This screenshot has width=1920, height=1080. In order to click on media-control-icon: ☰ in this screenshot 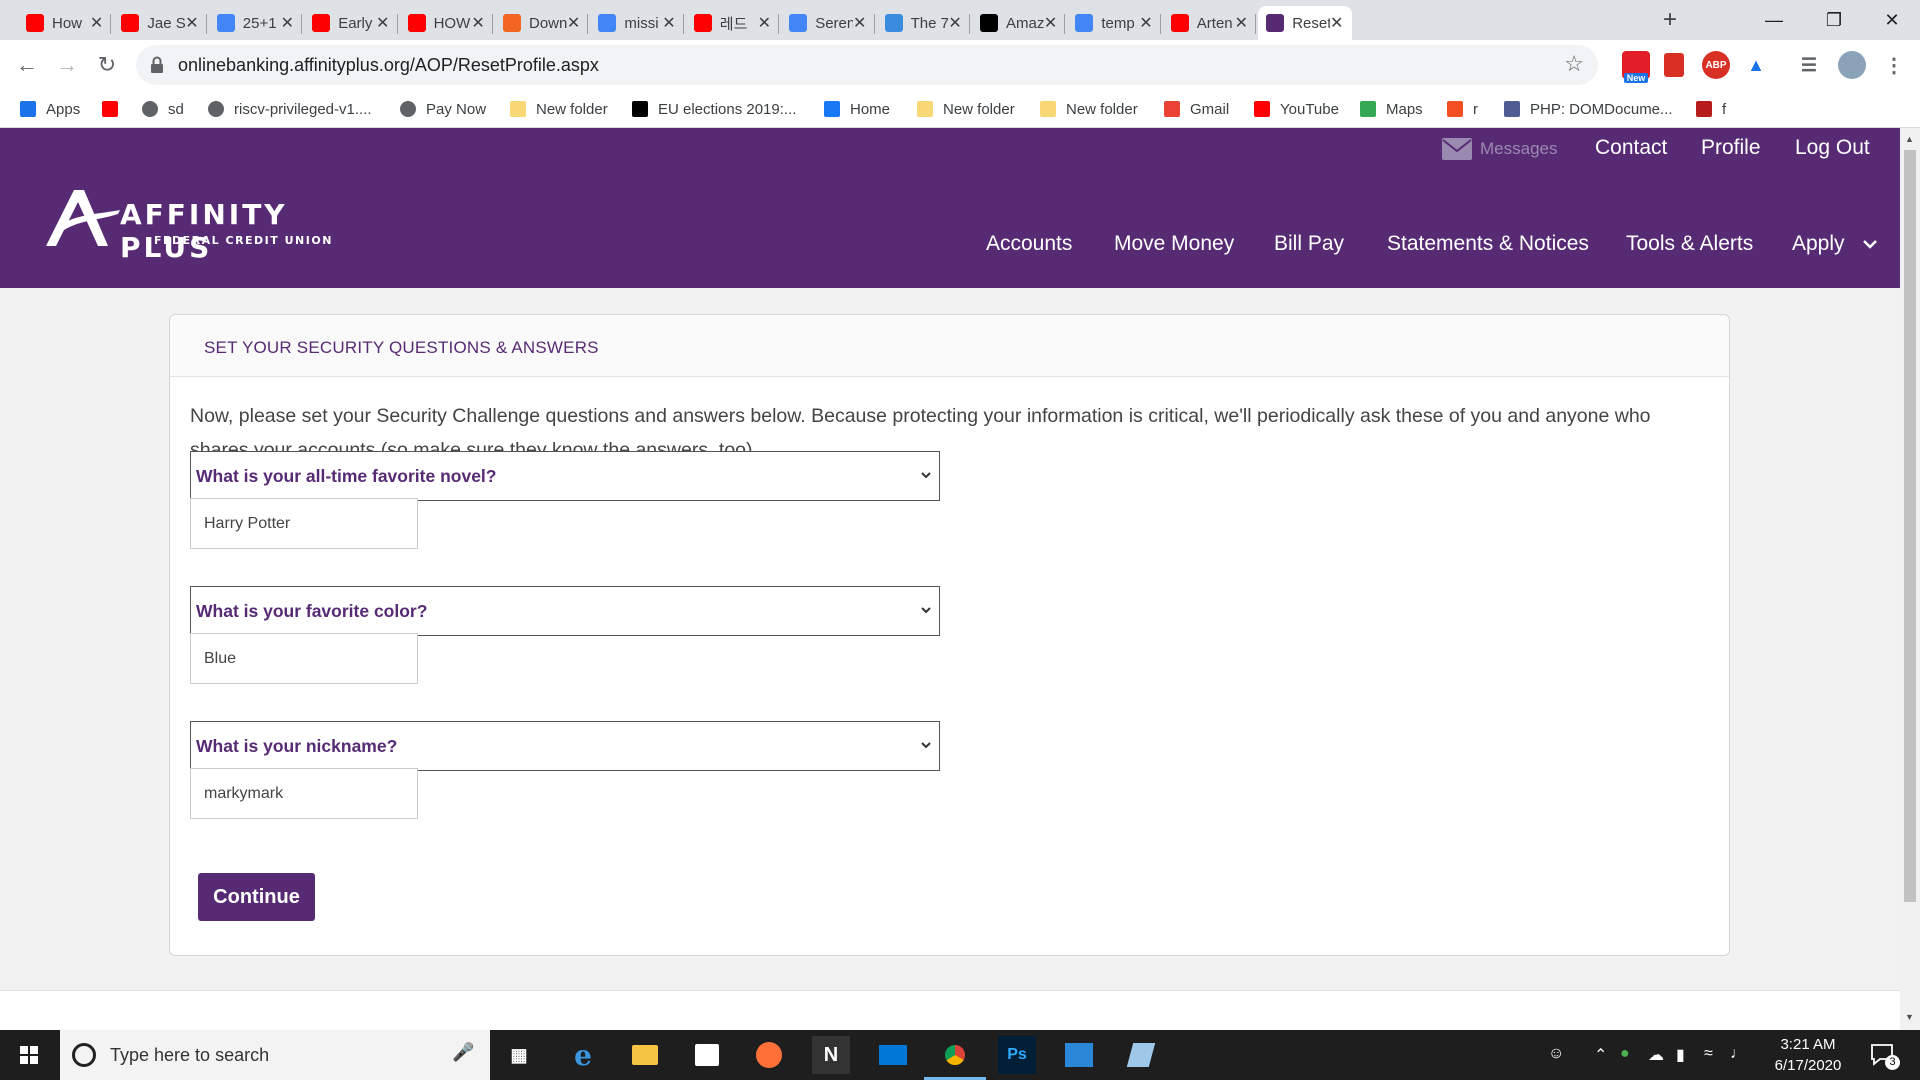, I will do `click(1809, 65)`.